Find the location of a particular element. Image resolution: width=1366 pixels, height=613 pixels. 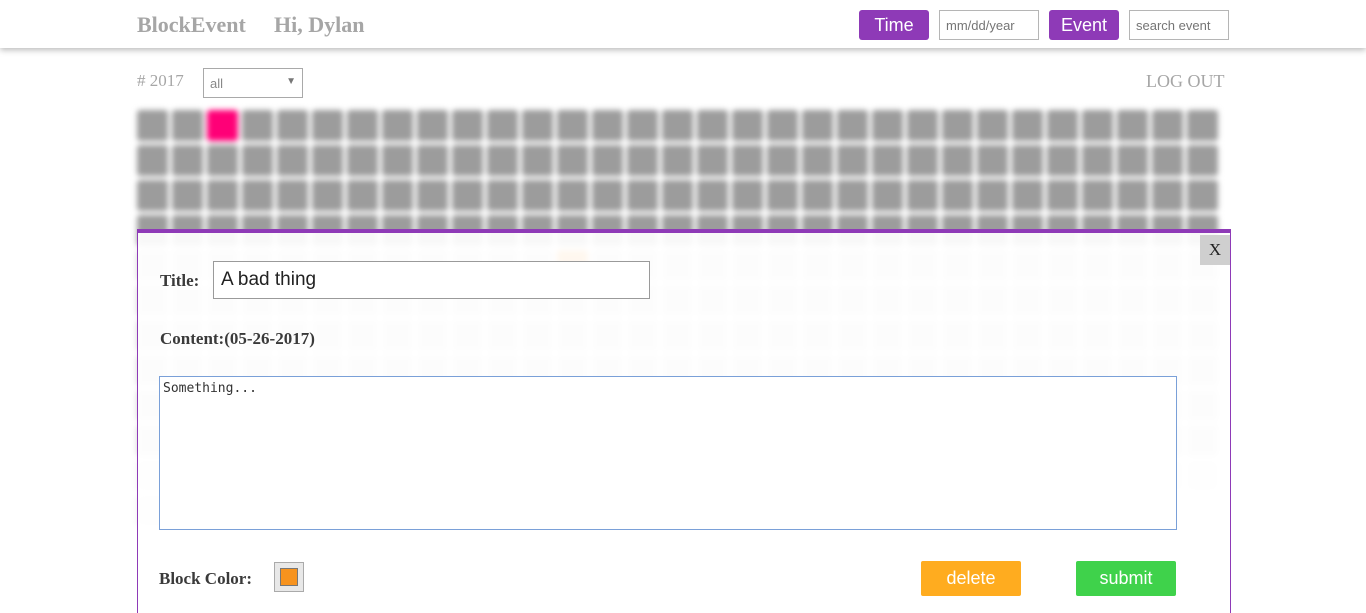

time-button: Time is located at coordinates (894, 25).